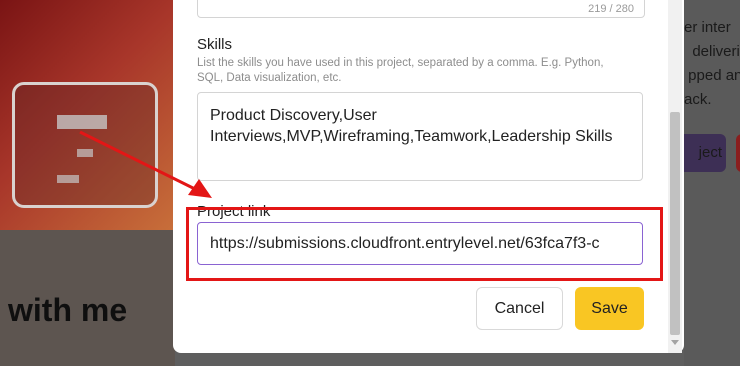  Describe the element at coordinates (675, 342) in the screenshot. I see `scroll-down-arrow-icon` at that location.